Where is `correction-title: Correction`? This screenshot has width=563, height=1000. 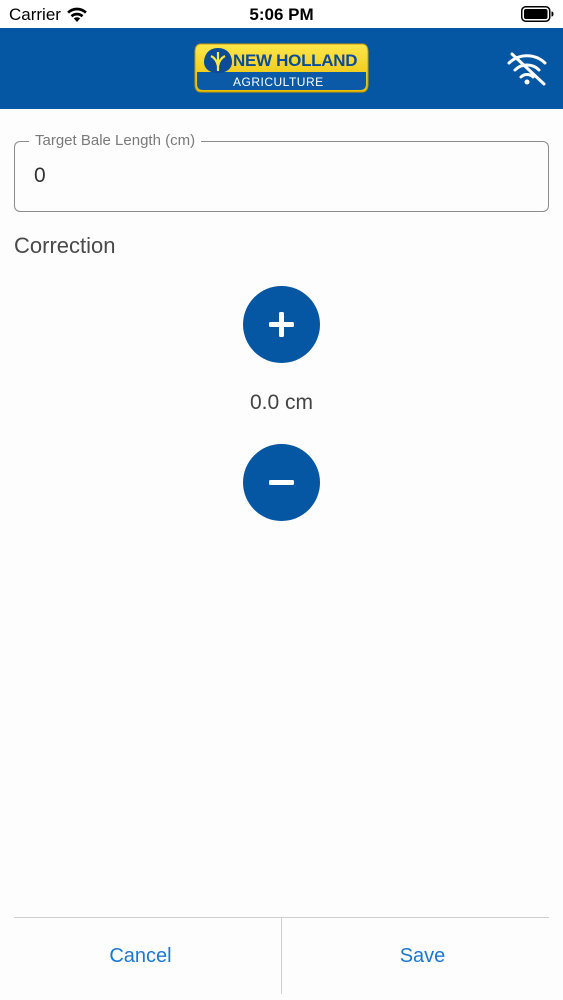
correction-title: Correction is located at coordinates (65, 245).